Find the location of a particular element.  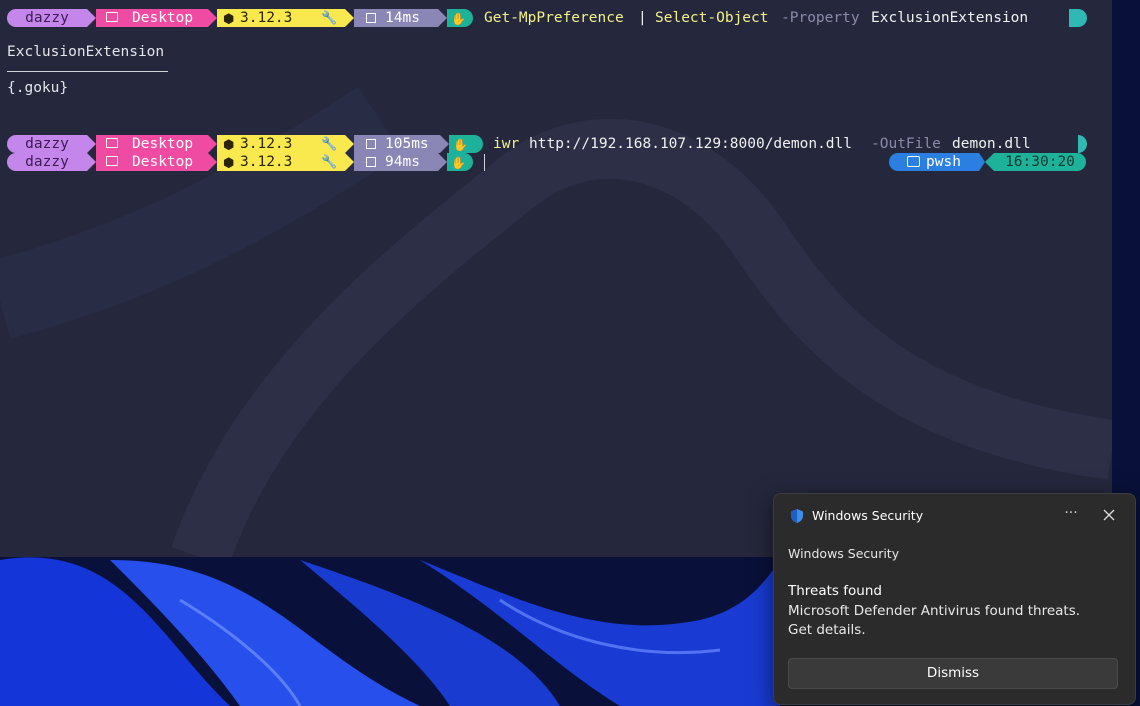

time-segment: 14ms is located at coordinates (396, 18).